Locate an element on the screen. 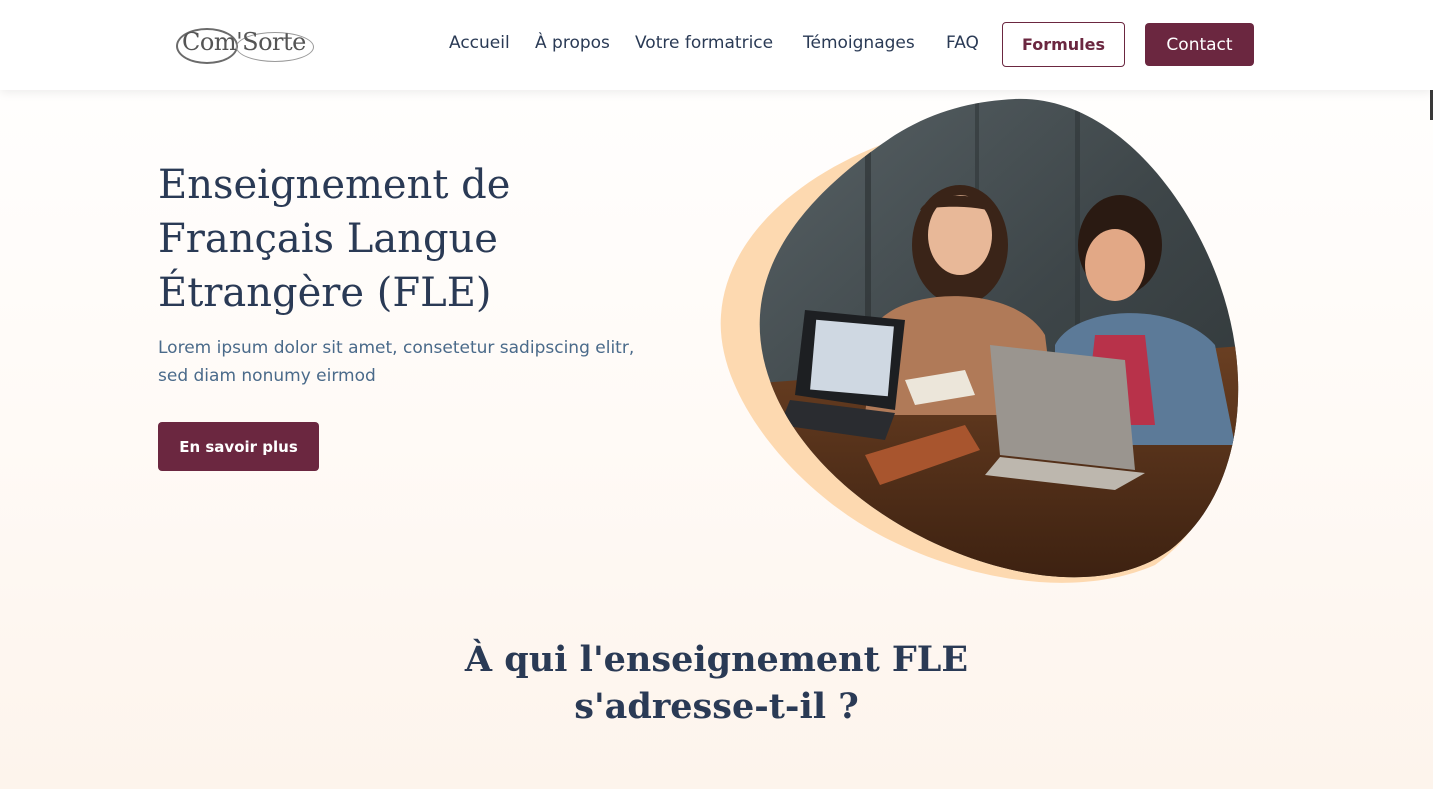 The width and height of the screenshot is (1433, 789). nav-votre-formatrice: Votre formatrice is located at coordinates (704, 43).